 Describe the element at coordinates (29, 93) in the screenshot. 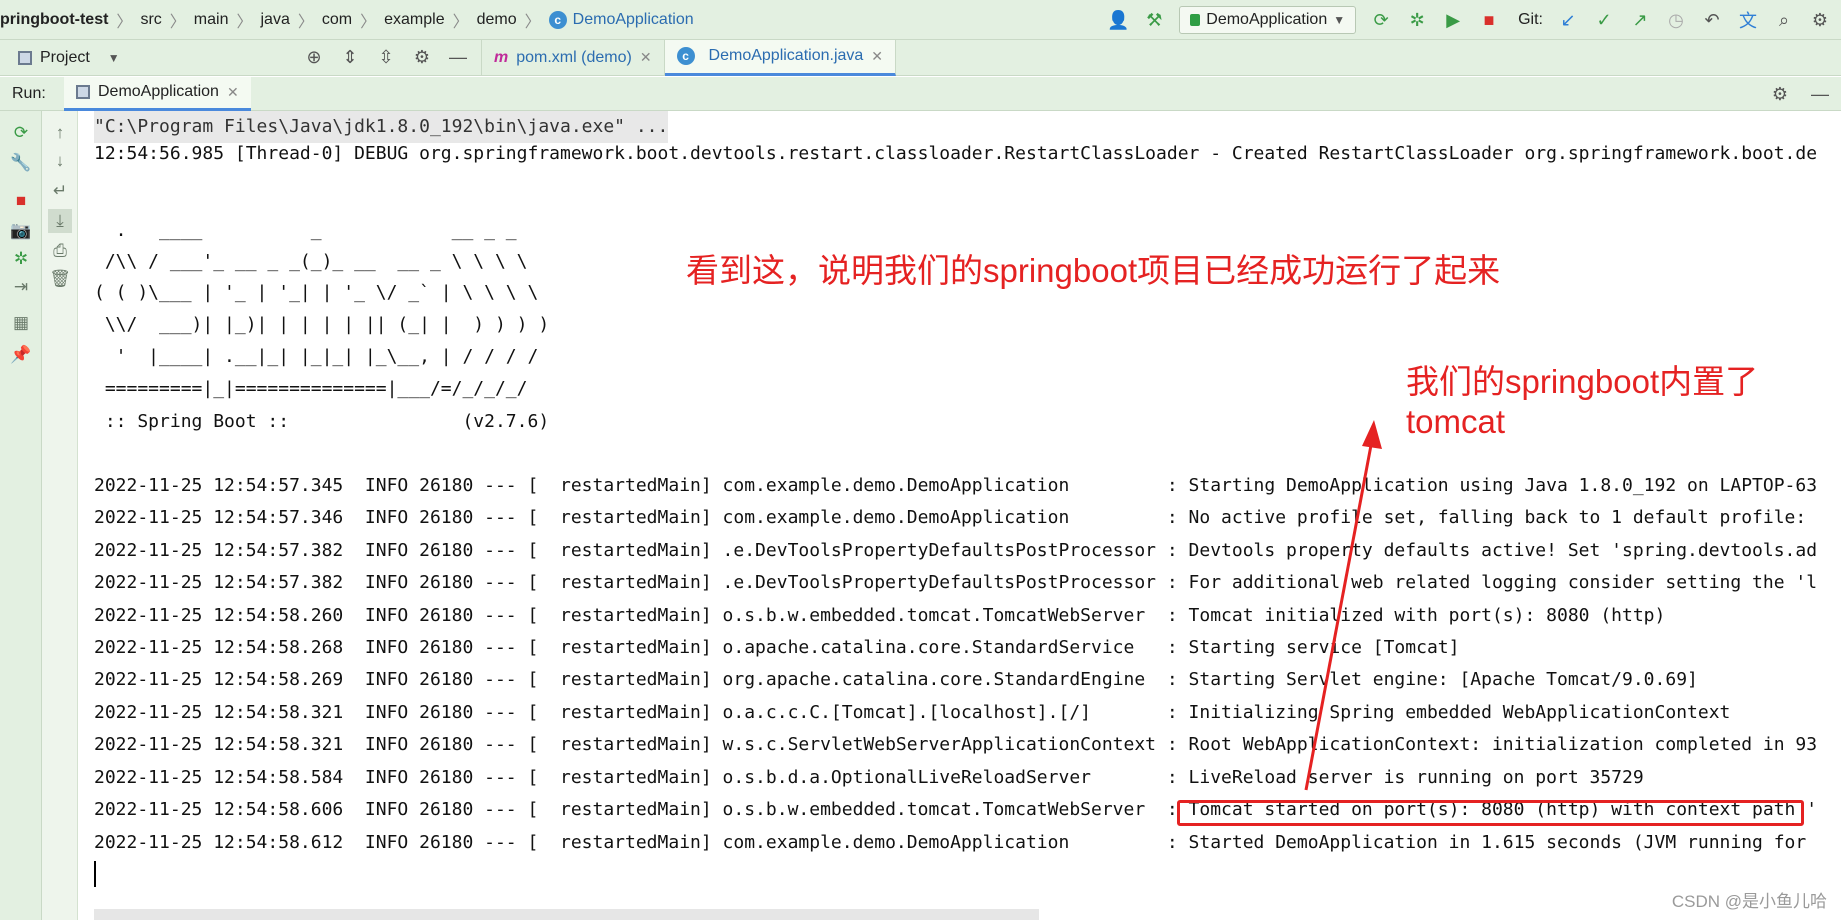

I see `run-label: Run:` at that location.